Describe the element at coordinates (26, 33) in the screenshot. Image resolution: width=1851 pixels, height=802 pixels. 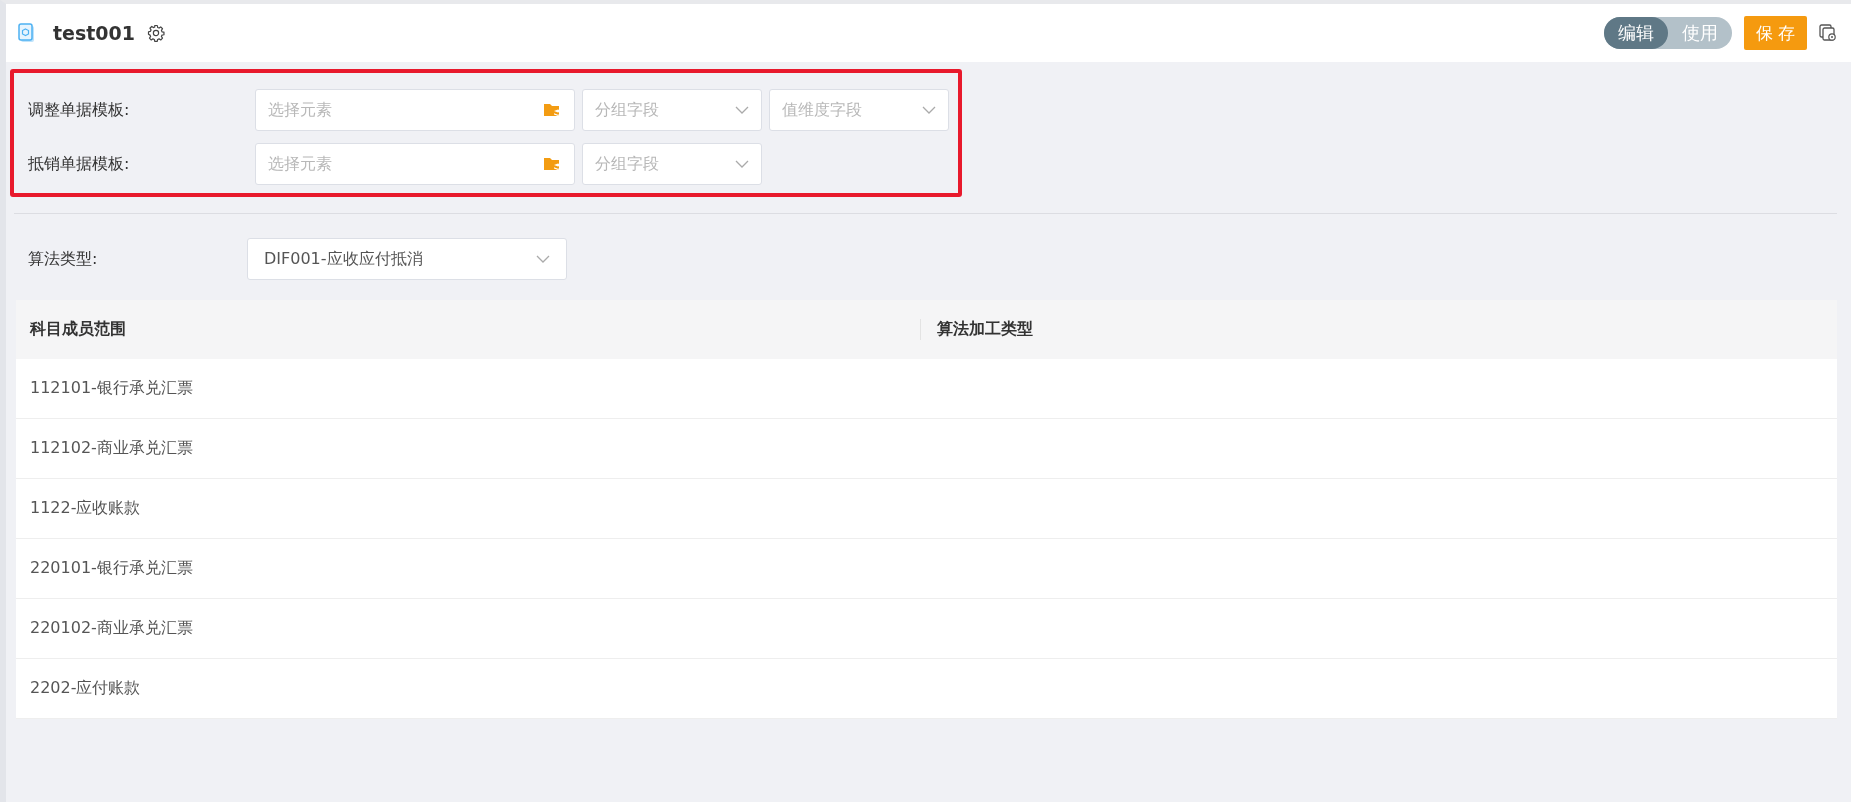
I see `document-icon` at that location.